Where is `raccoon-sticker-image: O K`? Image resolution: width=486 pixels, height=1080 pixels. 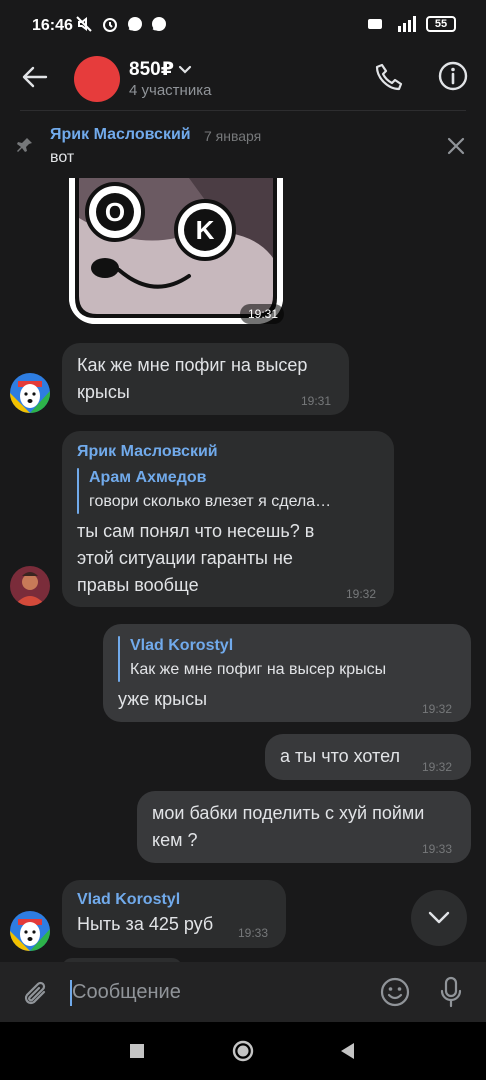 raccoon-sticker-image: O K is located at coordinates (176, 251).